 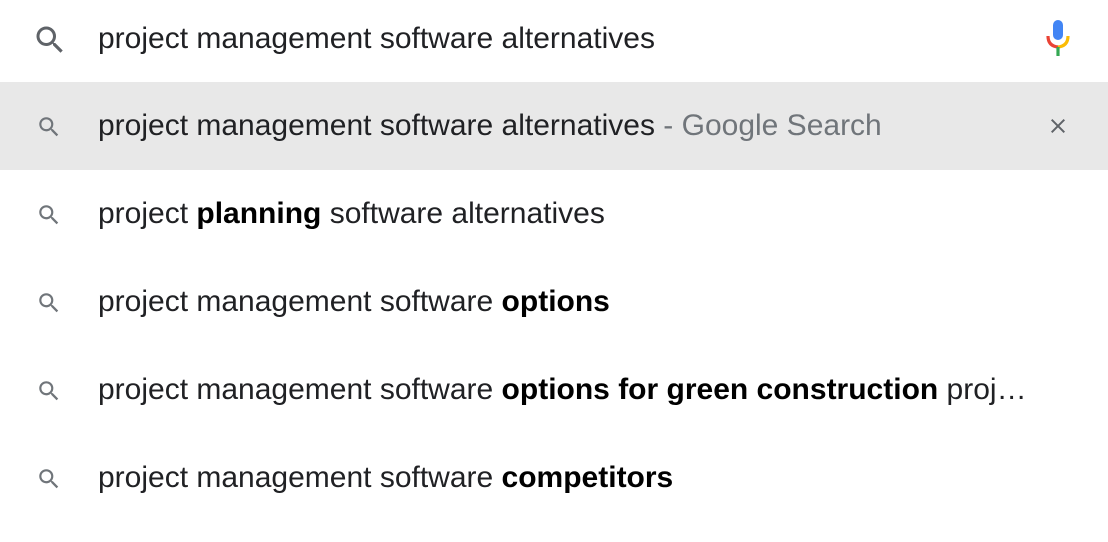 I want to click on suggestion-text: project management software options, so click(x=354, y=302).